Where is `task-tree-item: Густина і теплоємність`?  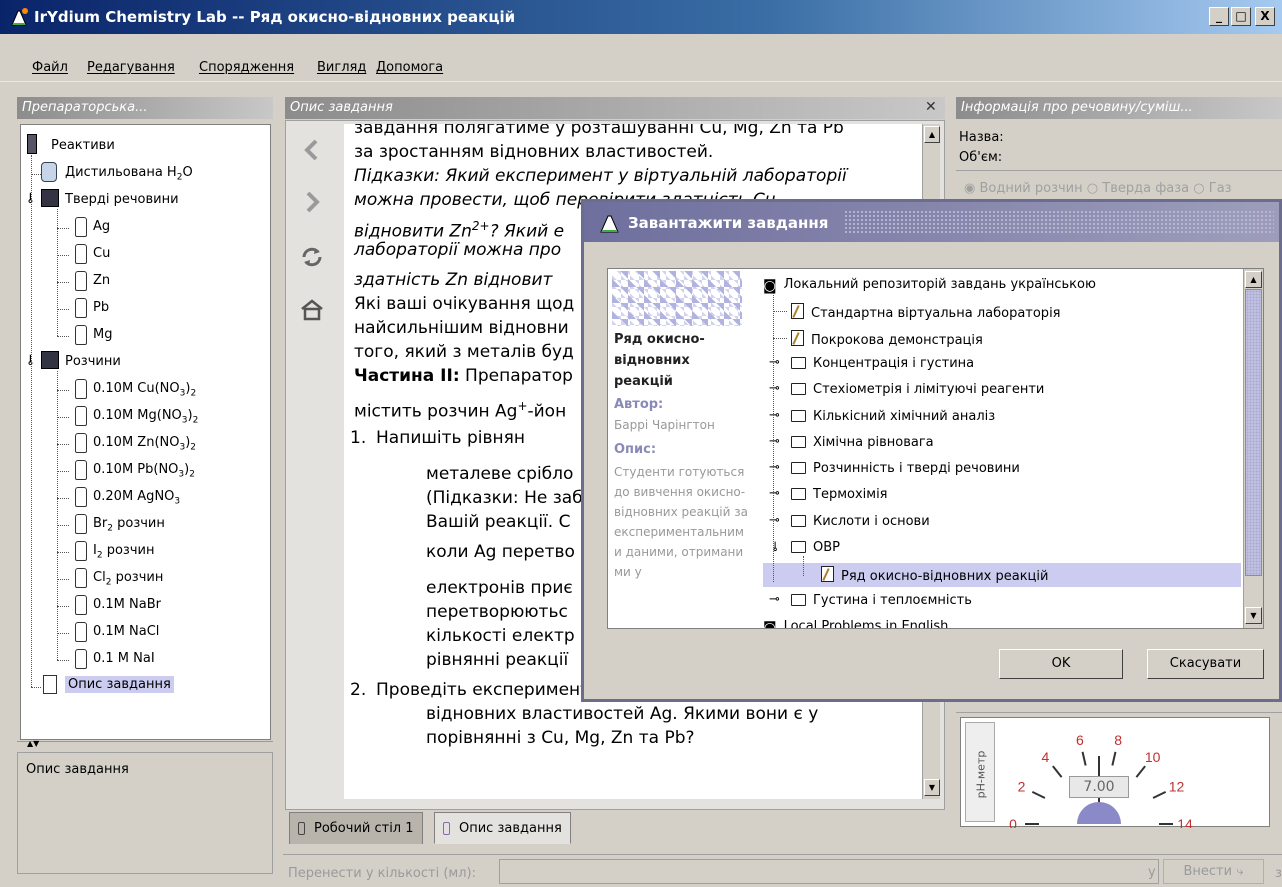 task-tree-item: Густина і теплоємність is located at coordinates (881, 600).